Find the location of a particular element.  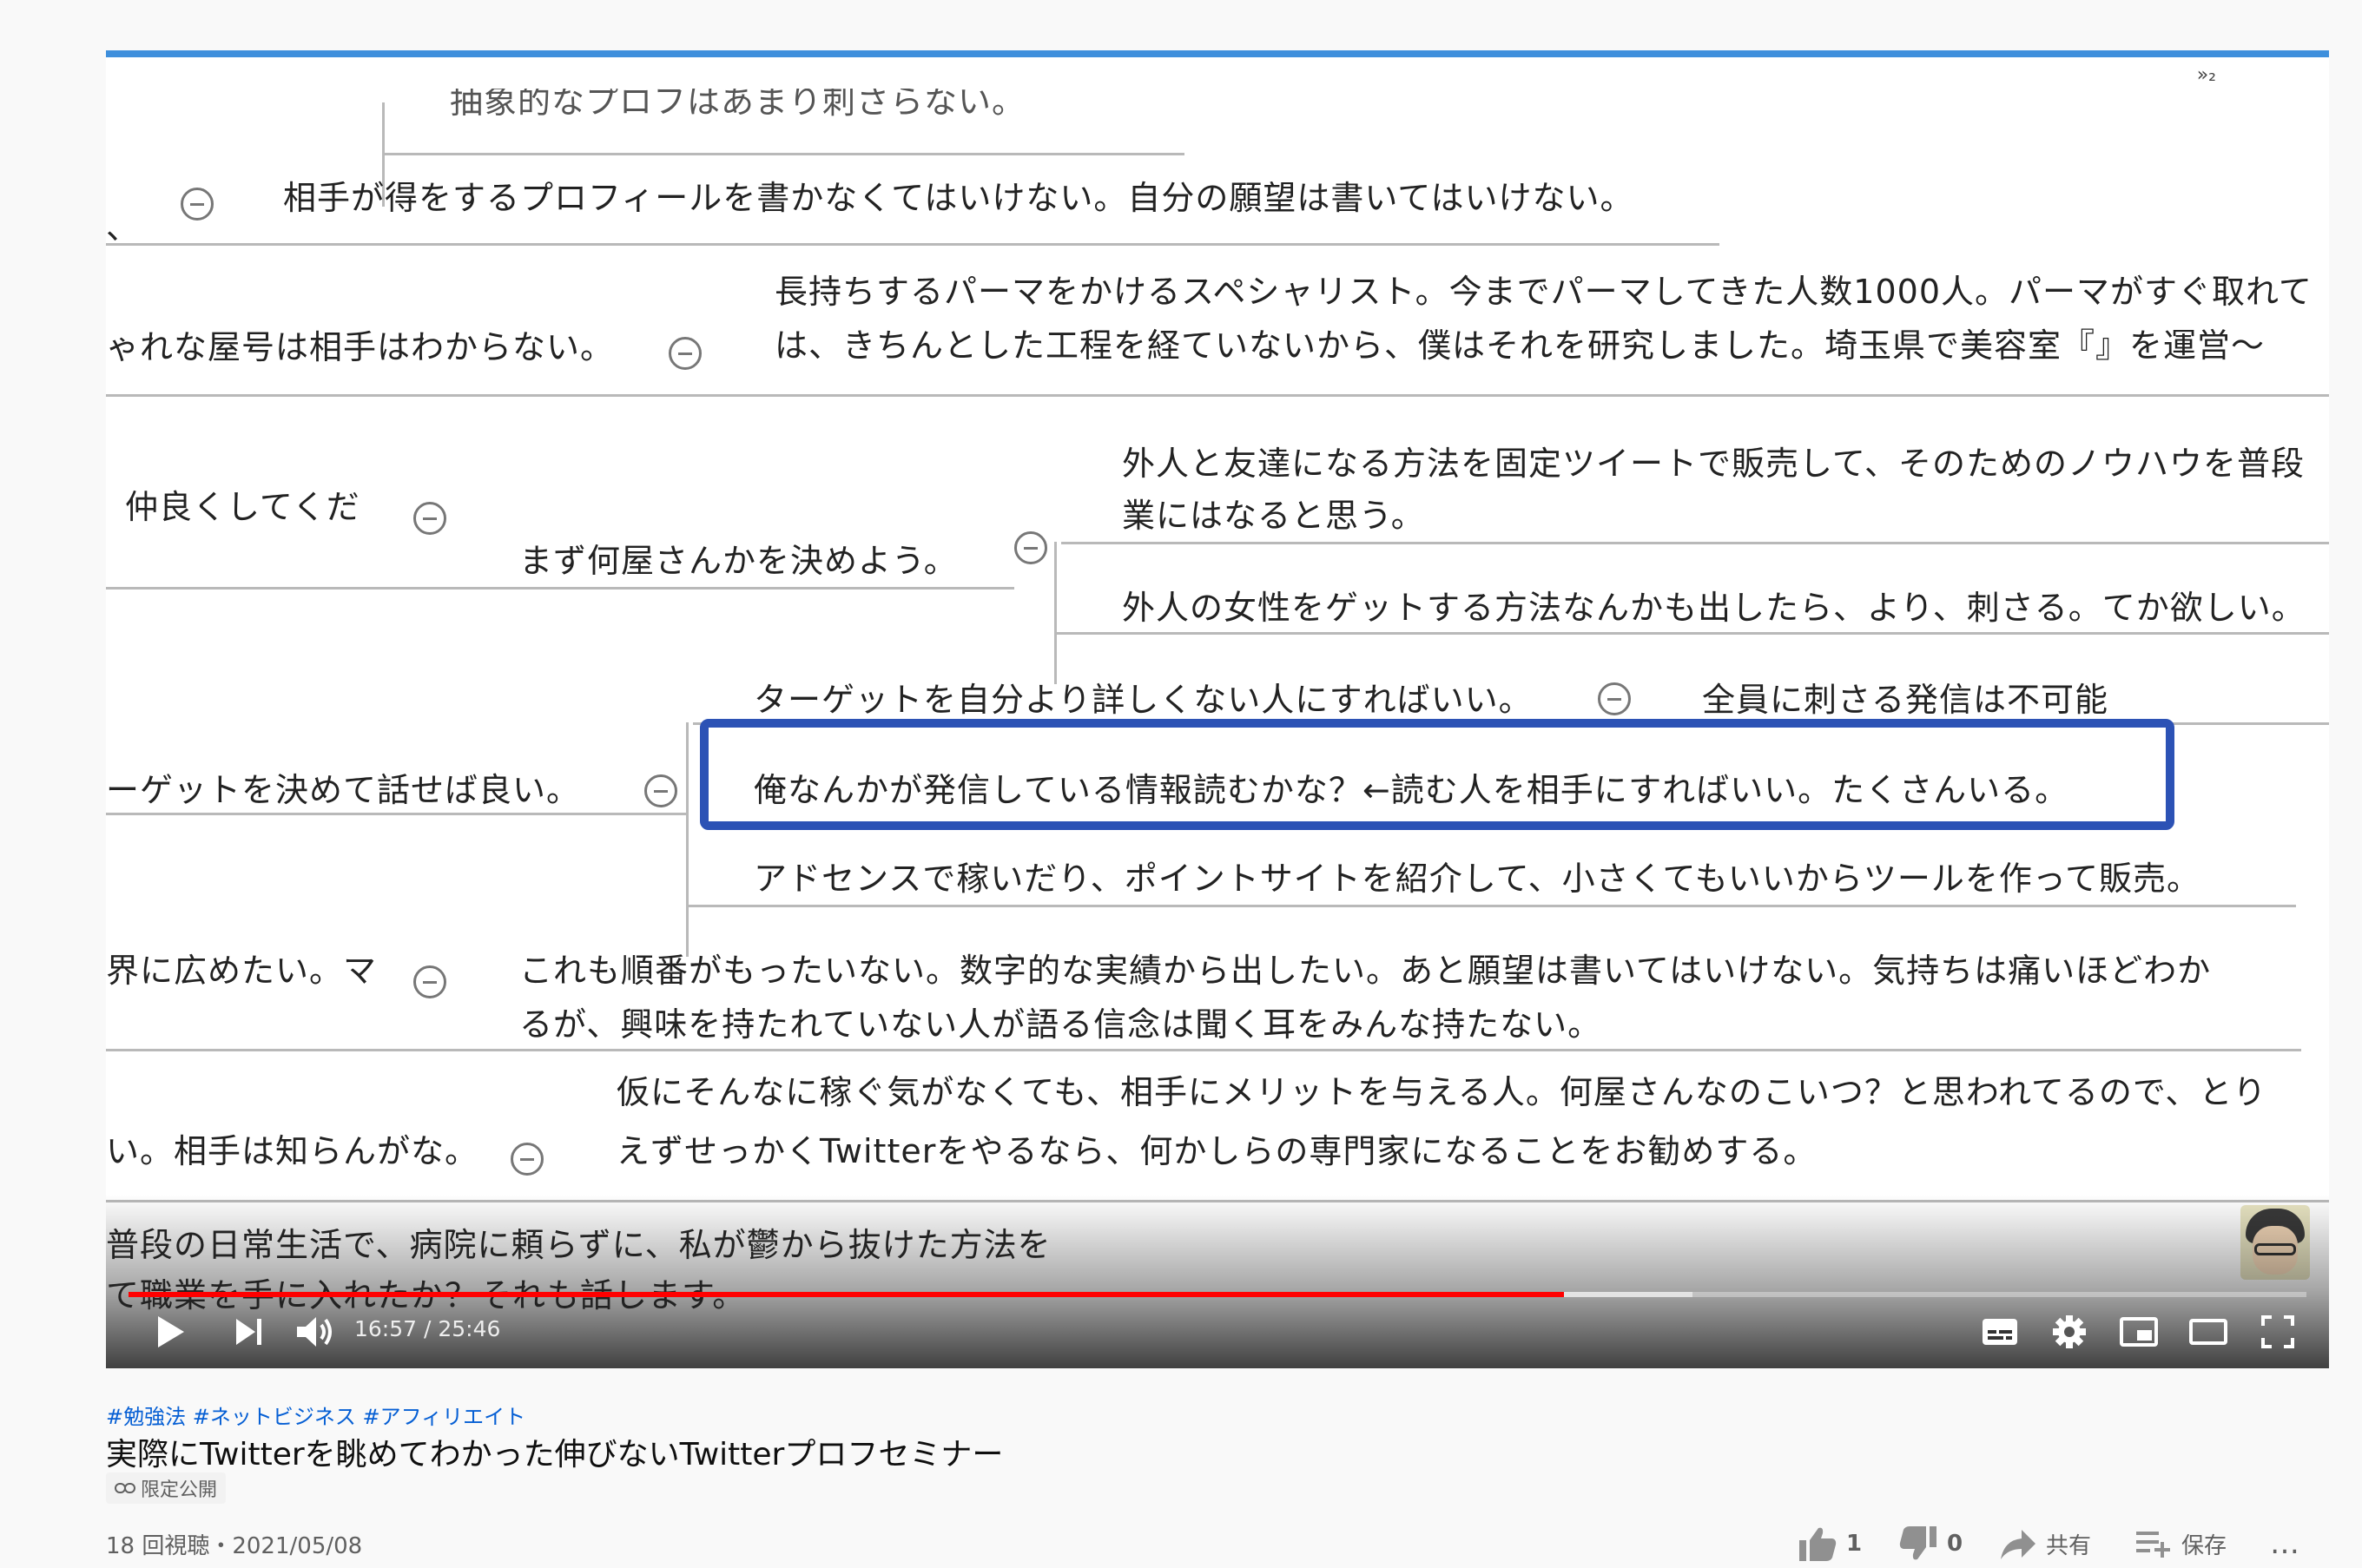

save-label: 保存 is located at coordinates (2204, 1545).